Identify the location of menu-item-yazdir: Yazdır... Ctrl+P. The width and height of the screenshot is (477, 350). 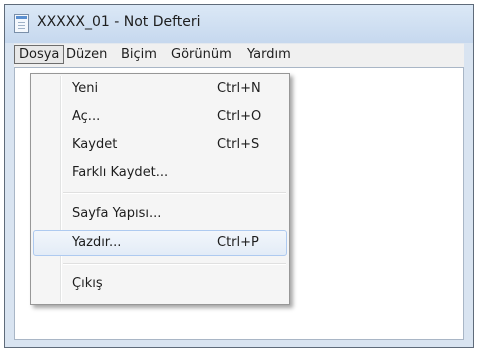
(160, 243).